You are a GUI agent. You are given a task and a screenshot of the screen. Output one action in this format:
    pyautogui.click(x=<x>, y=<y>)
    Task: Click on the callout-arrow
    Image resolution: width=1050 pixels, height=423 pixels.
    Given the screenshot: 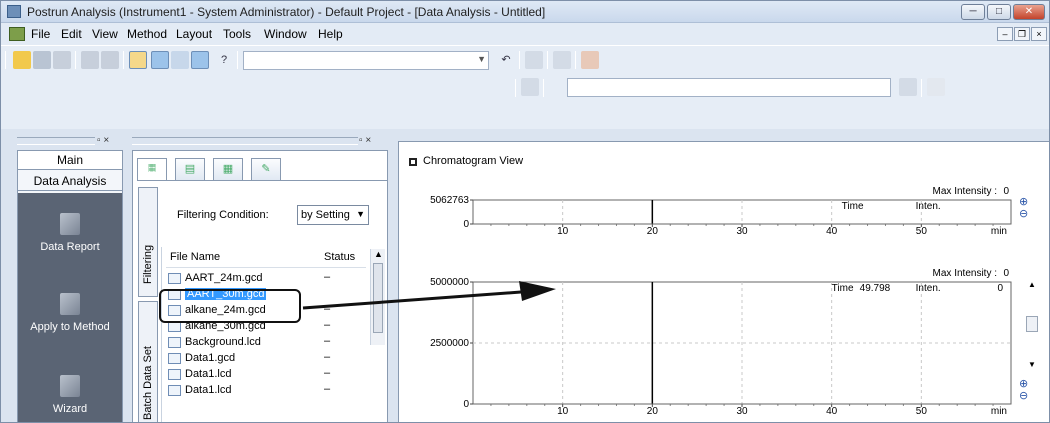 What is the action you would take?
    pyautogui.click(x=429, y=295)
    